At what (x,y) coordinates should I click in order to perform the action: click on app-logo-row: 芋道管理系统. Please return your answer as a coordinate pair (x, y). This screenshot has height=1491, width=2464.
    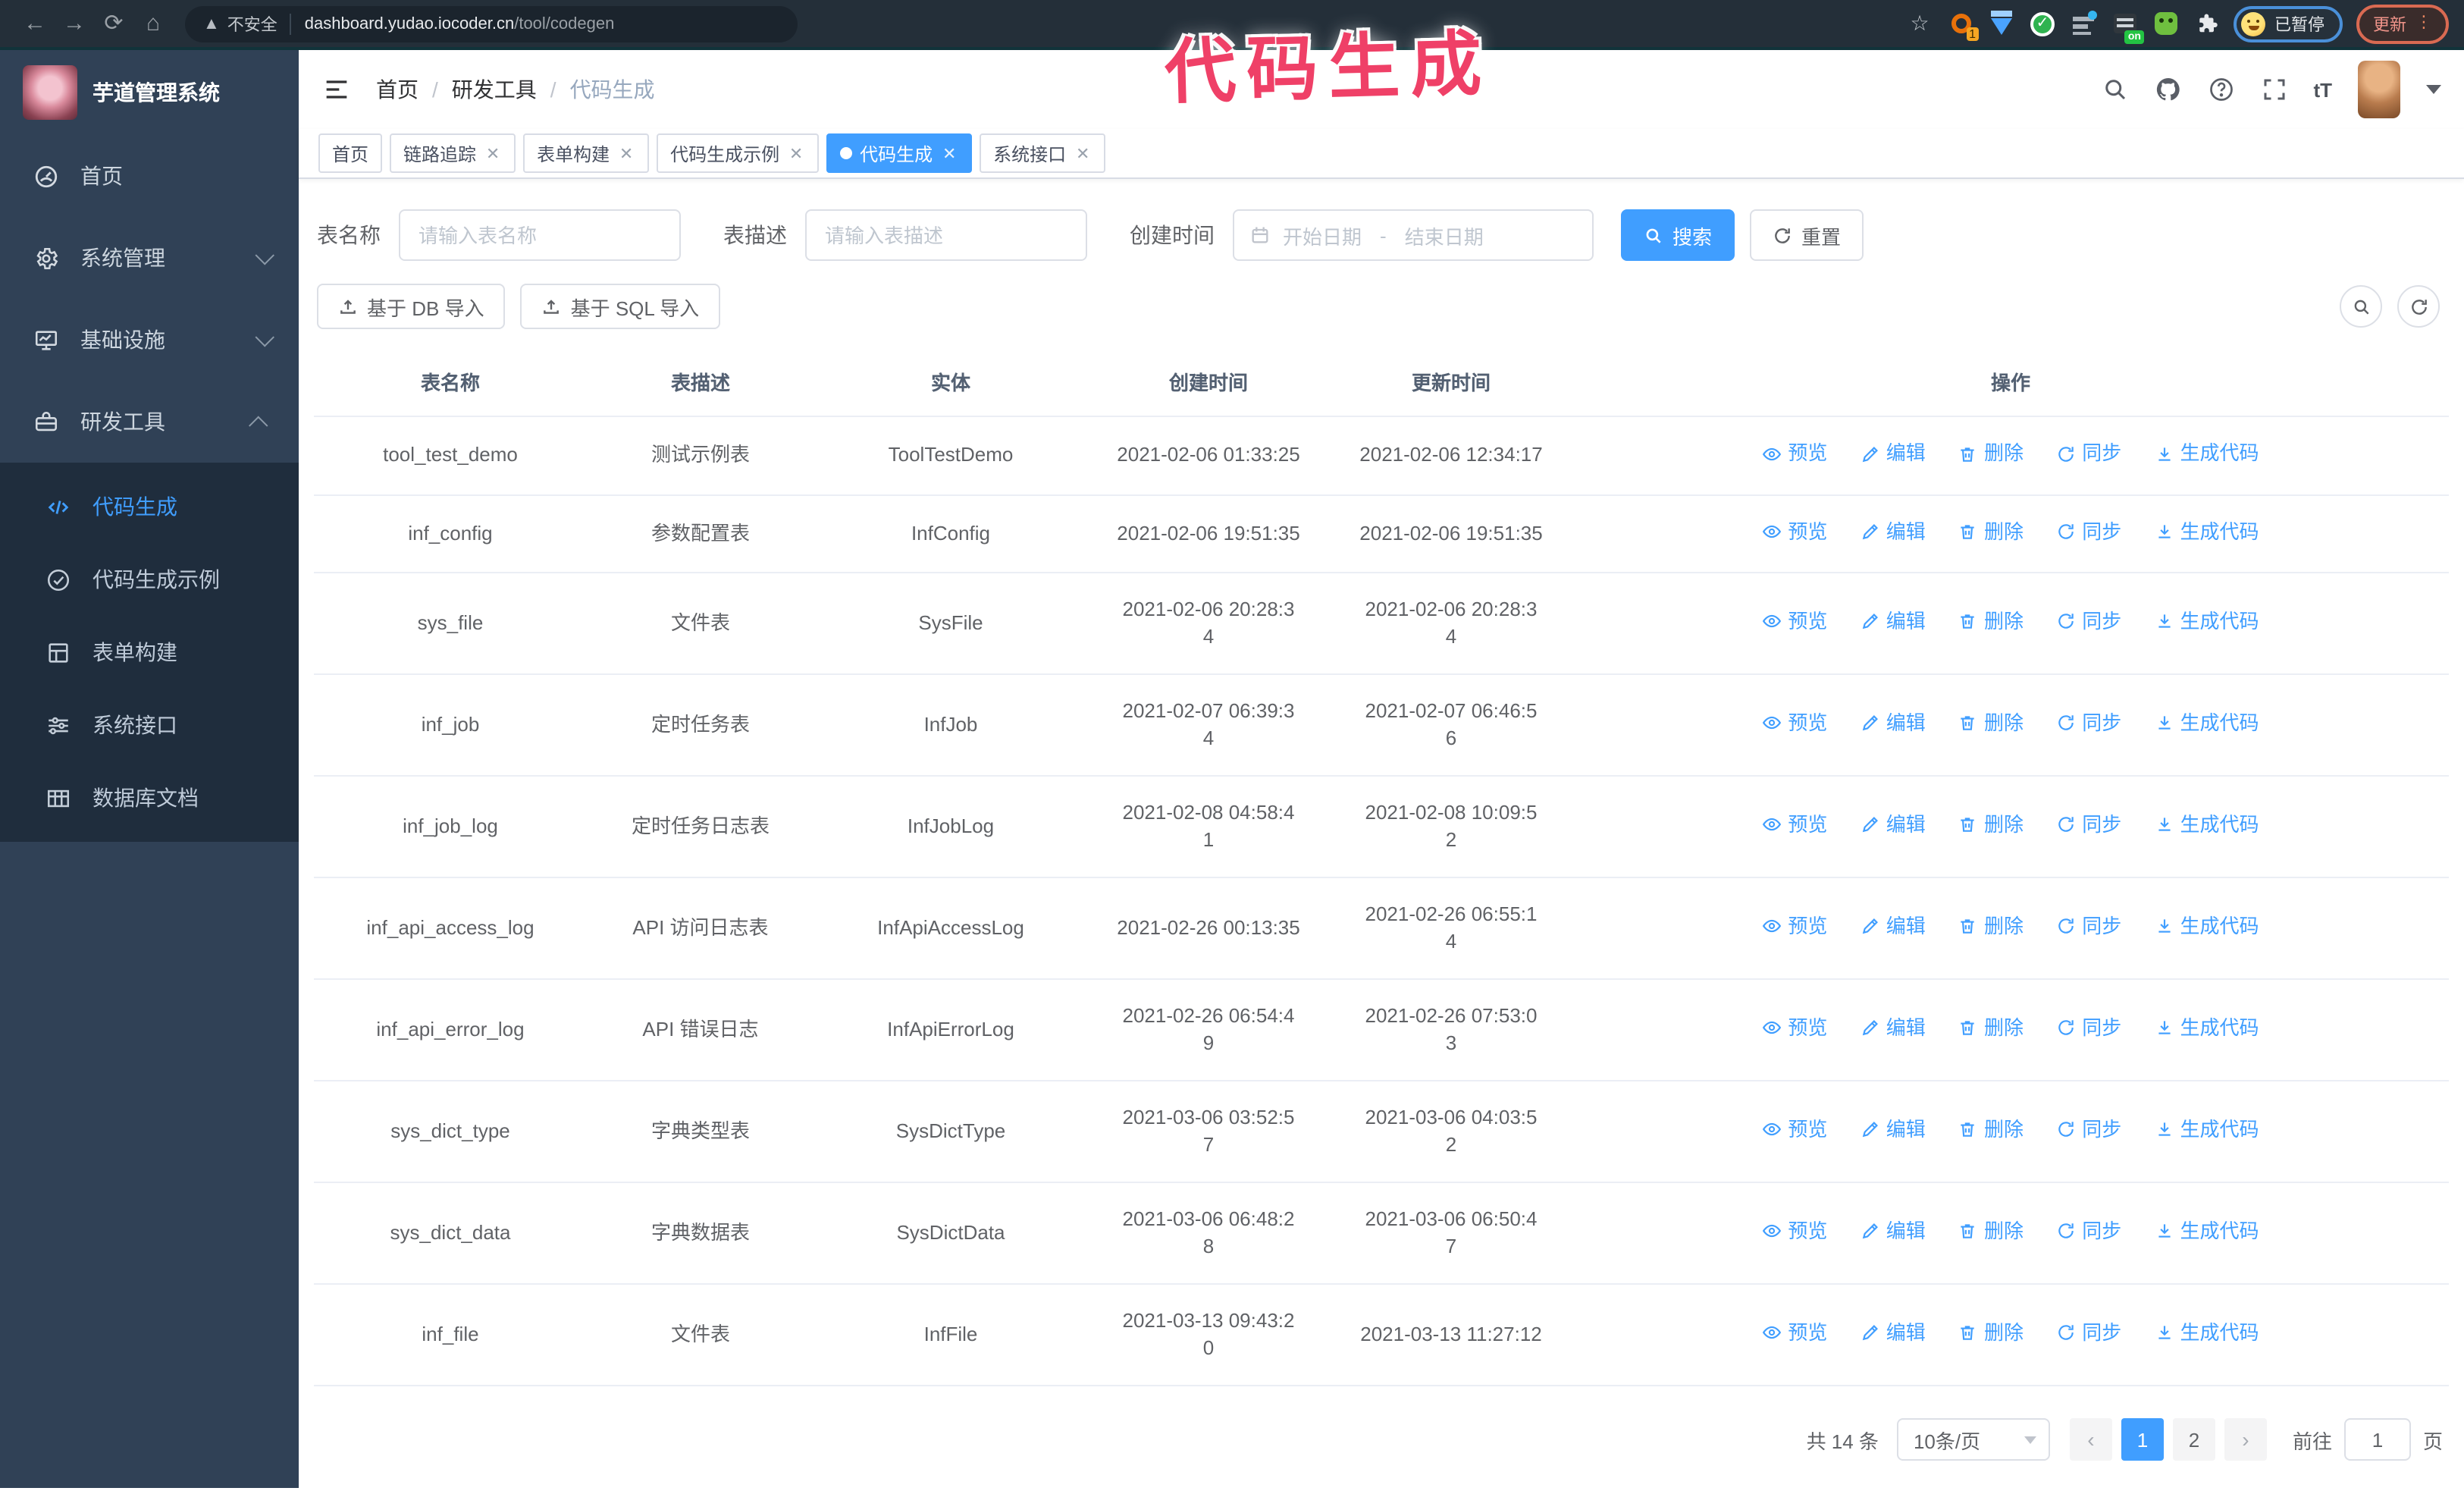
    Looking at the image, I should click on (150, 92).